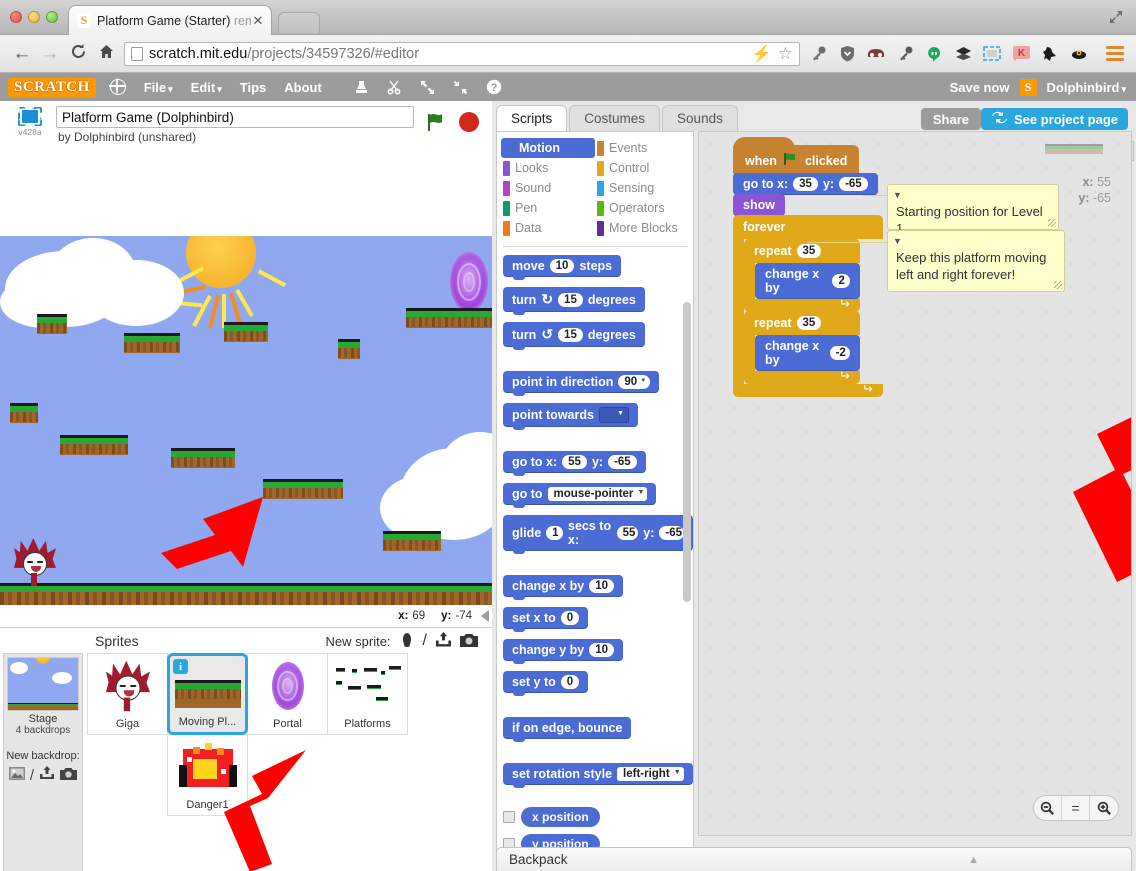 The width and height of the screenshot is (1136, 871). What do you see at coordinates (494, 87) in the screenshot?
I see `help-icon: ?` at bounding box center [494, 87].